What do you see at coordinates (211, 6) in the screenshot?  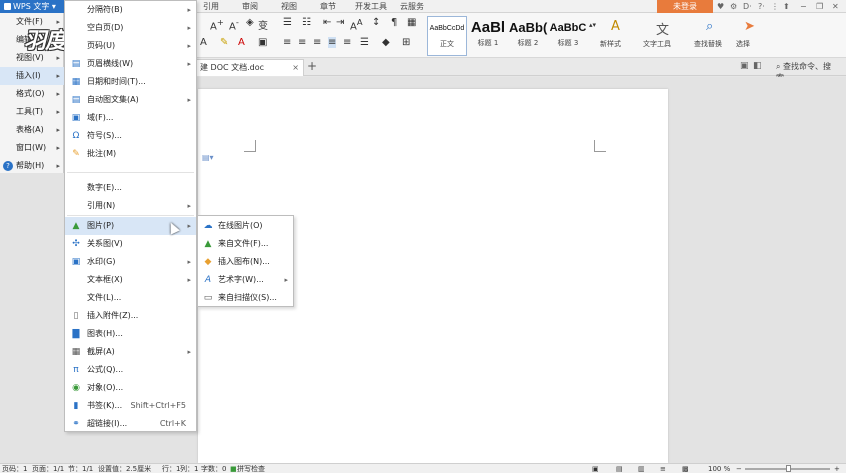 I see `tab-references: 引用` at bounding box center [211, 6].